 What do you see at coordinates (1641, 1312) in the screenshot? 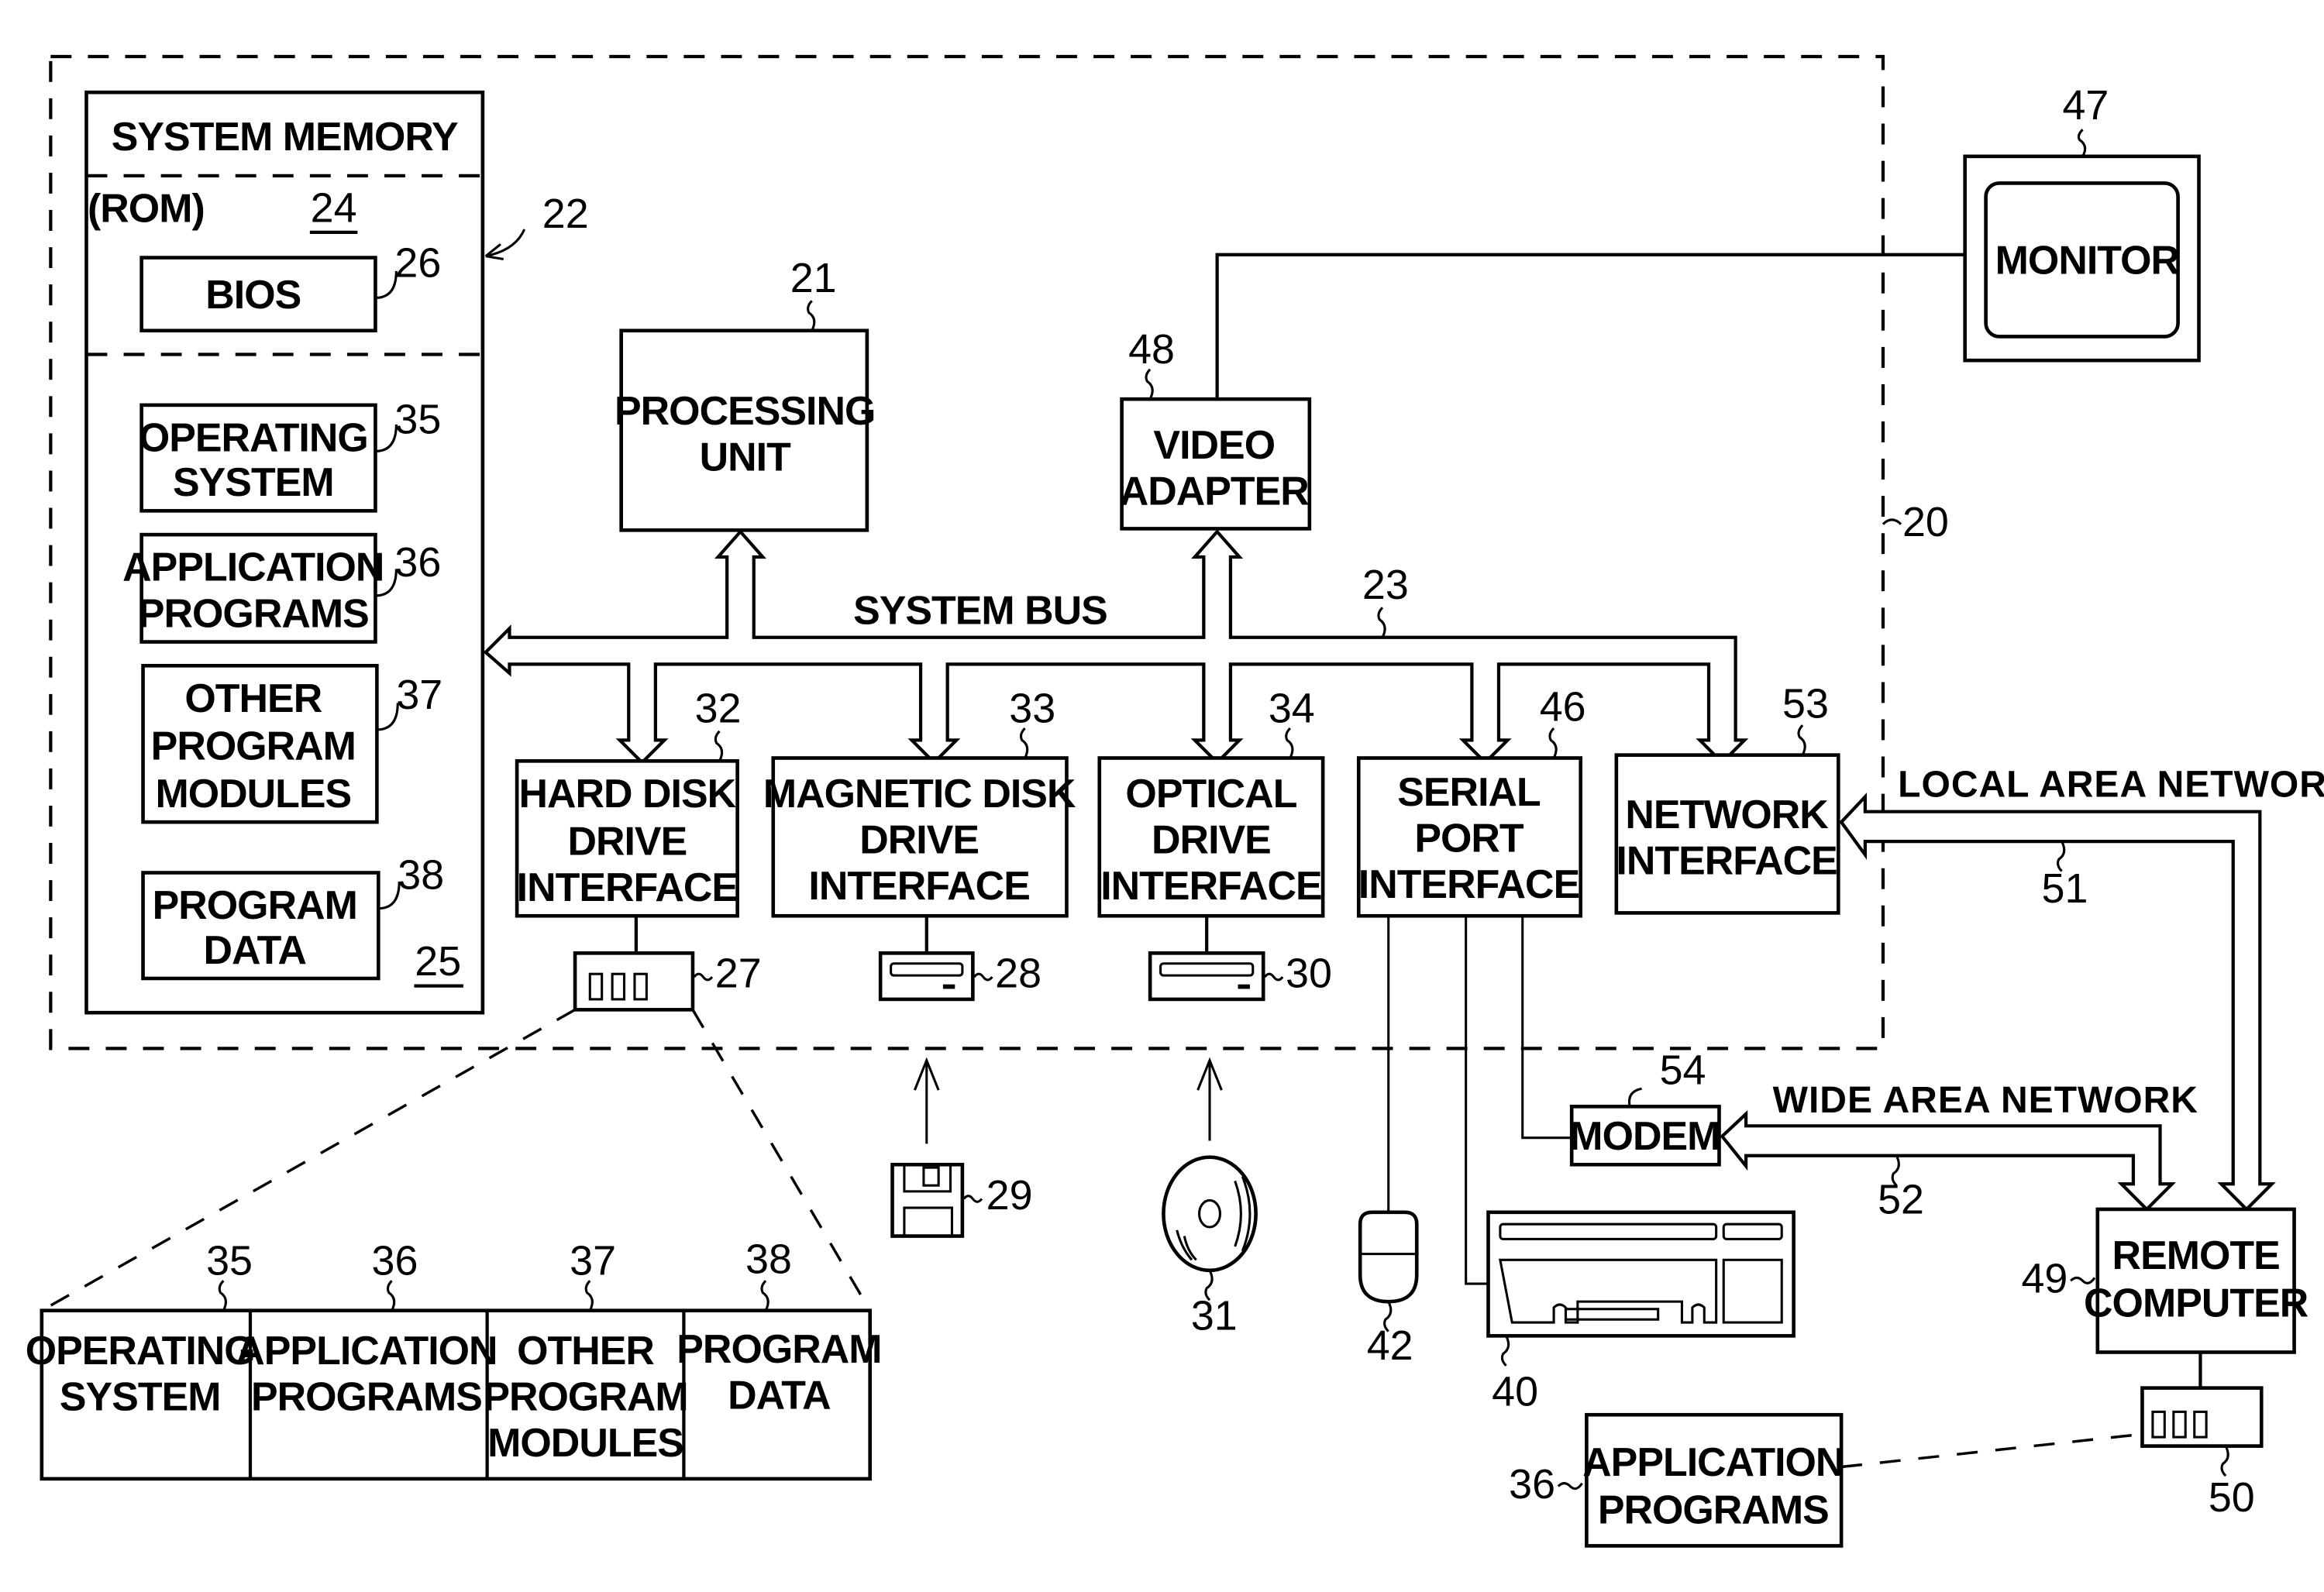
I see `keyboard-icon: 40` at bounding box center [1641, 1312].